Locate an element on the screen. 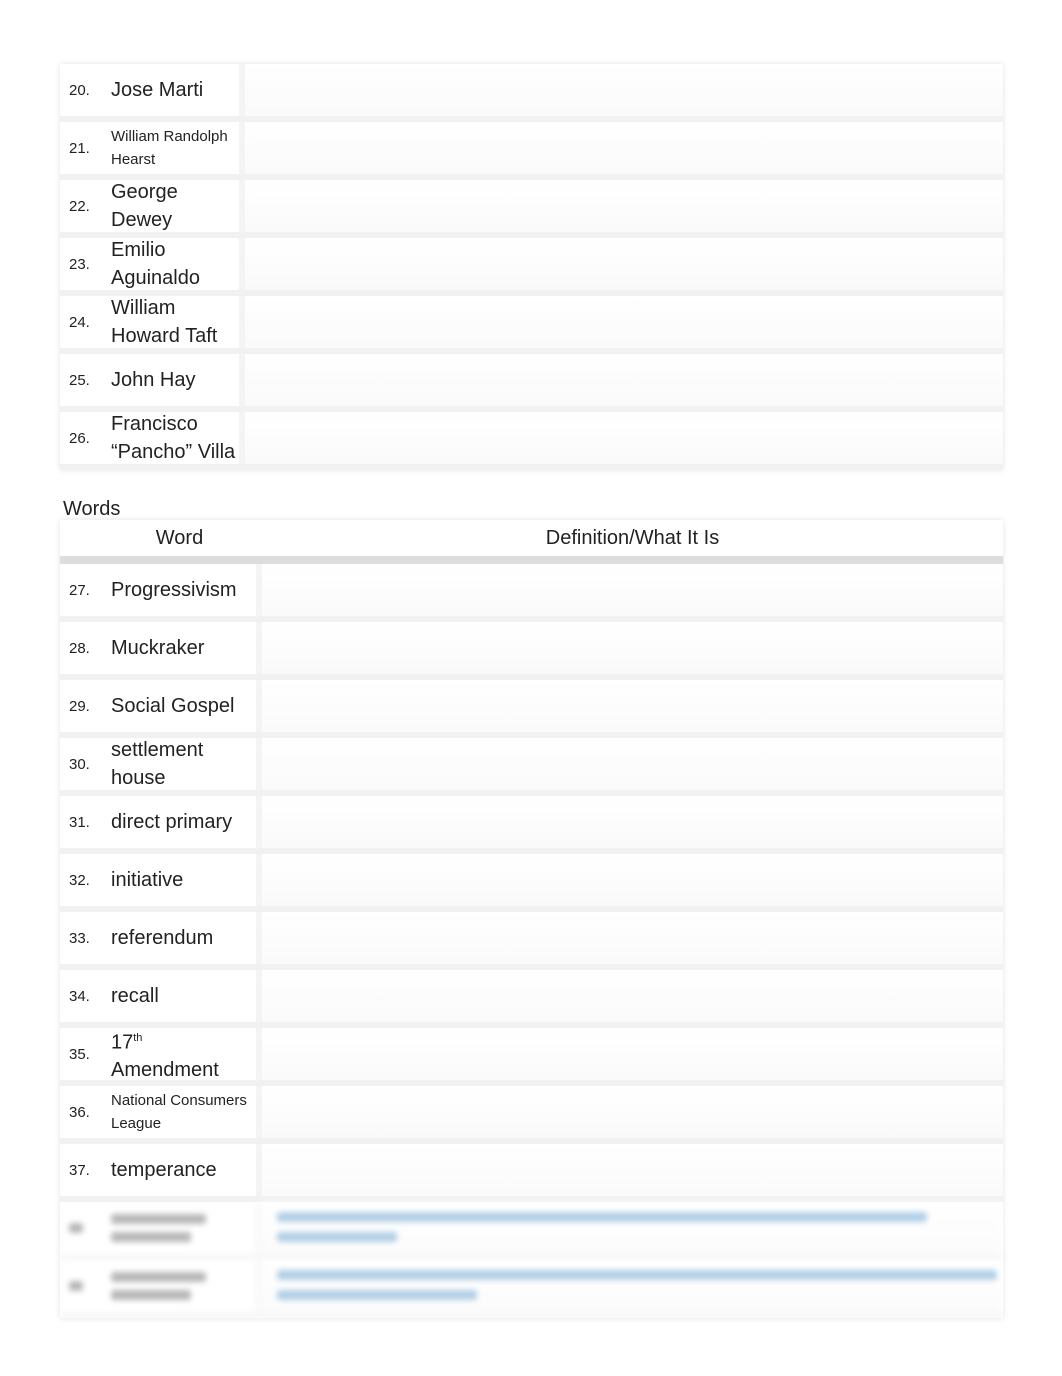 The image size is (1062, 1376). table-row: 30. settlement house is located at coordinates (531, 767).